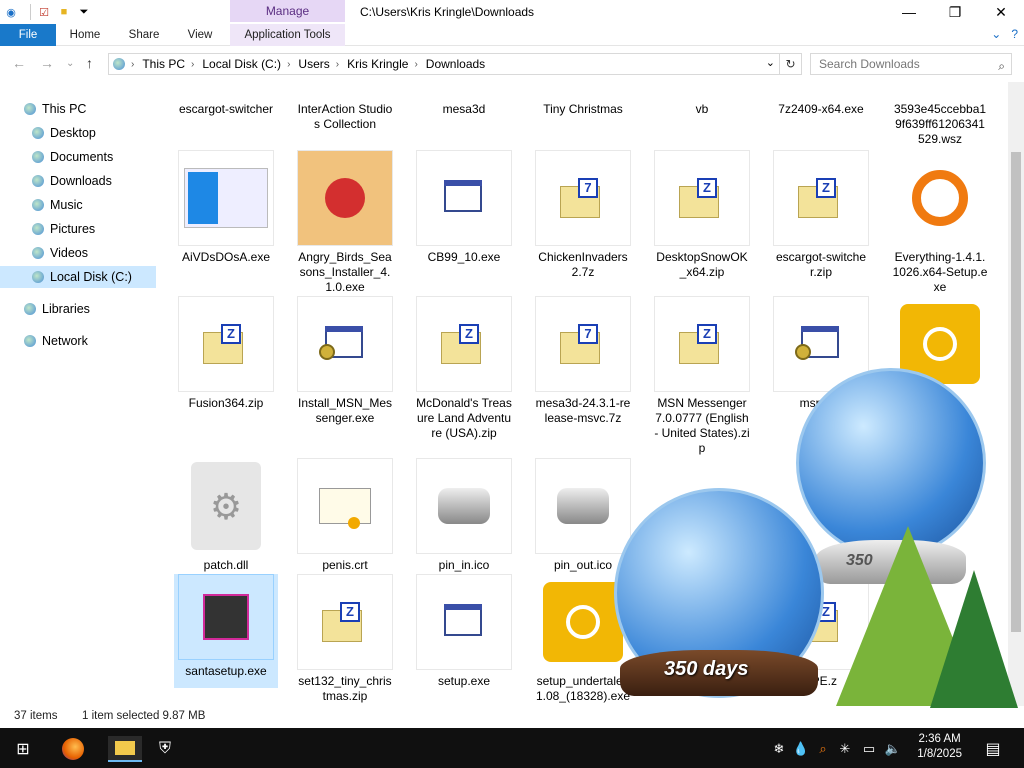 The height and width of the screenshot is (768, 1024). Describe the element at coordinates (455, 64) in the screenshot. I see `breadcrumb-downloads: Downloads` at that location.